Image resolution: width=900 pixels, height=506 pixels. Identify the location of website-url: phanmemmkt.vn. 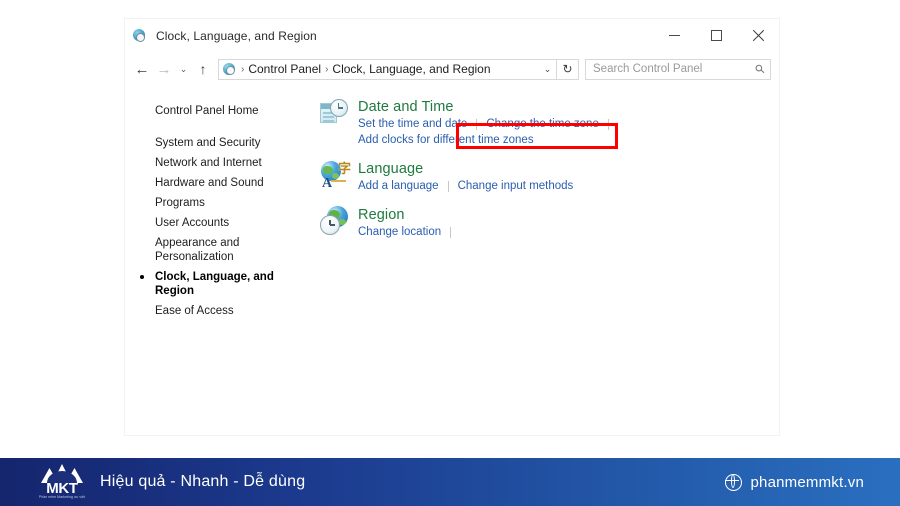
(807, 482).